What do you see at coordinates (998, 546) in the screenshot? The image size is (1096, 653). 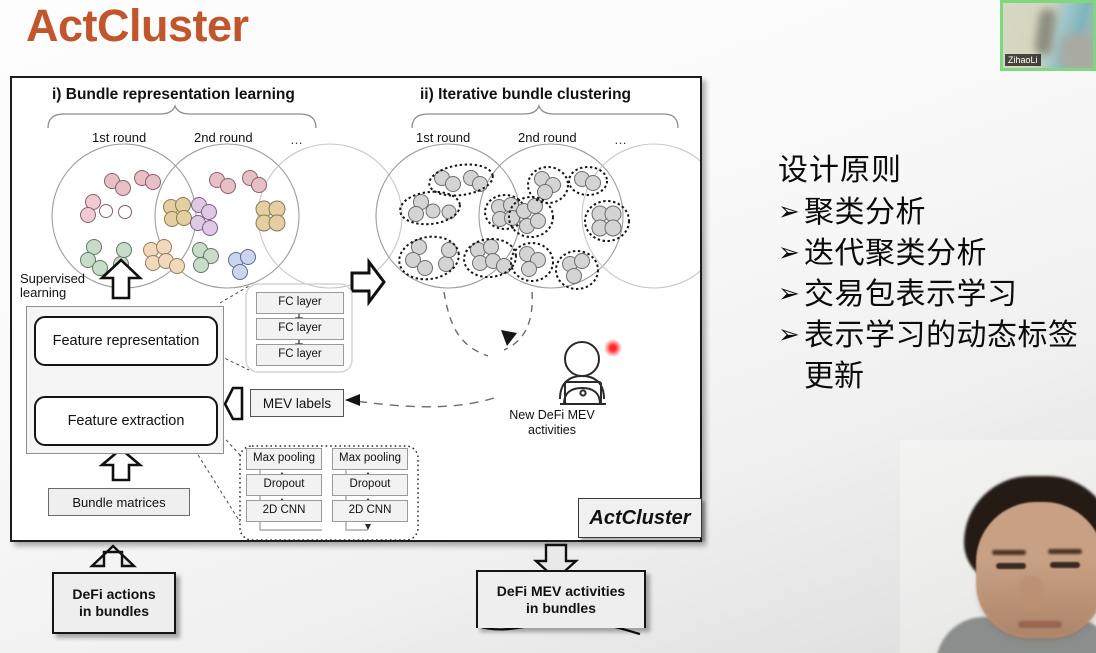 I see `presenter-video-feed` at bounding box center [998, 546].